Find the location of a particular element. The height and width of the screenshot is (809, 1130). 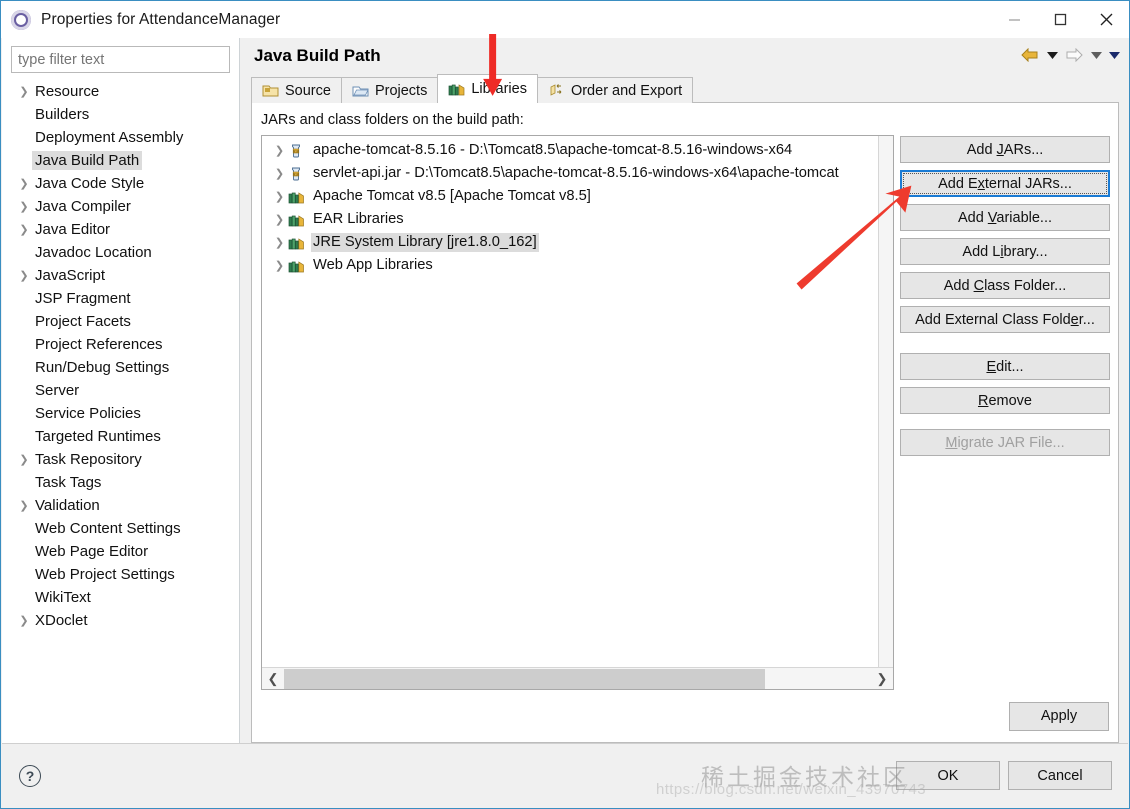

sidebar-item-java-code-style: ❯ Java Code Style is located at coordinates (120, 183).